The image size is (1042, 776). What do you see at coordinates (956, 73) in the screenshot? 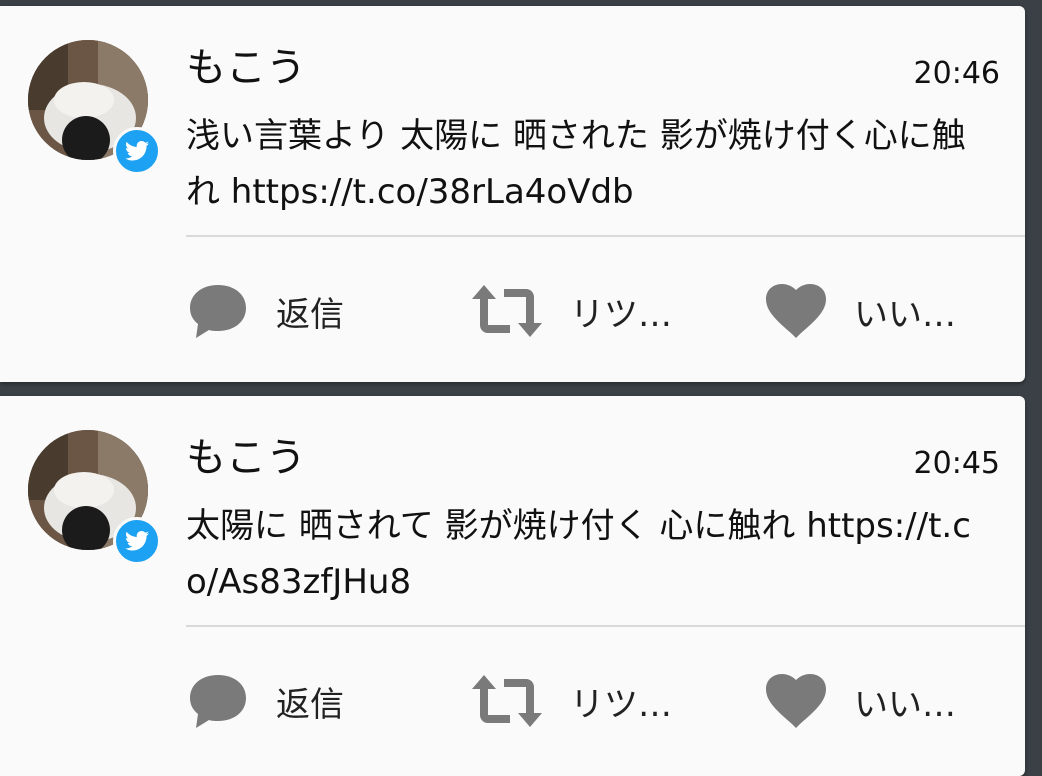
I see `timestamp: 20:46` at bounding box center [956, 73].